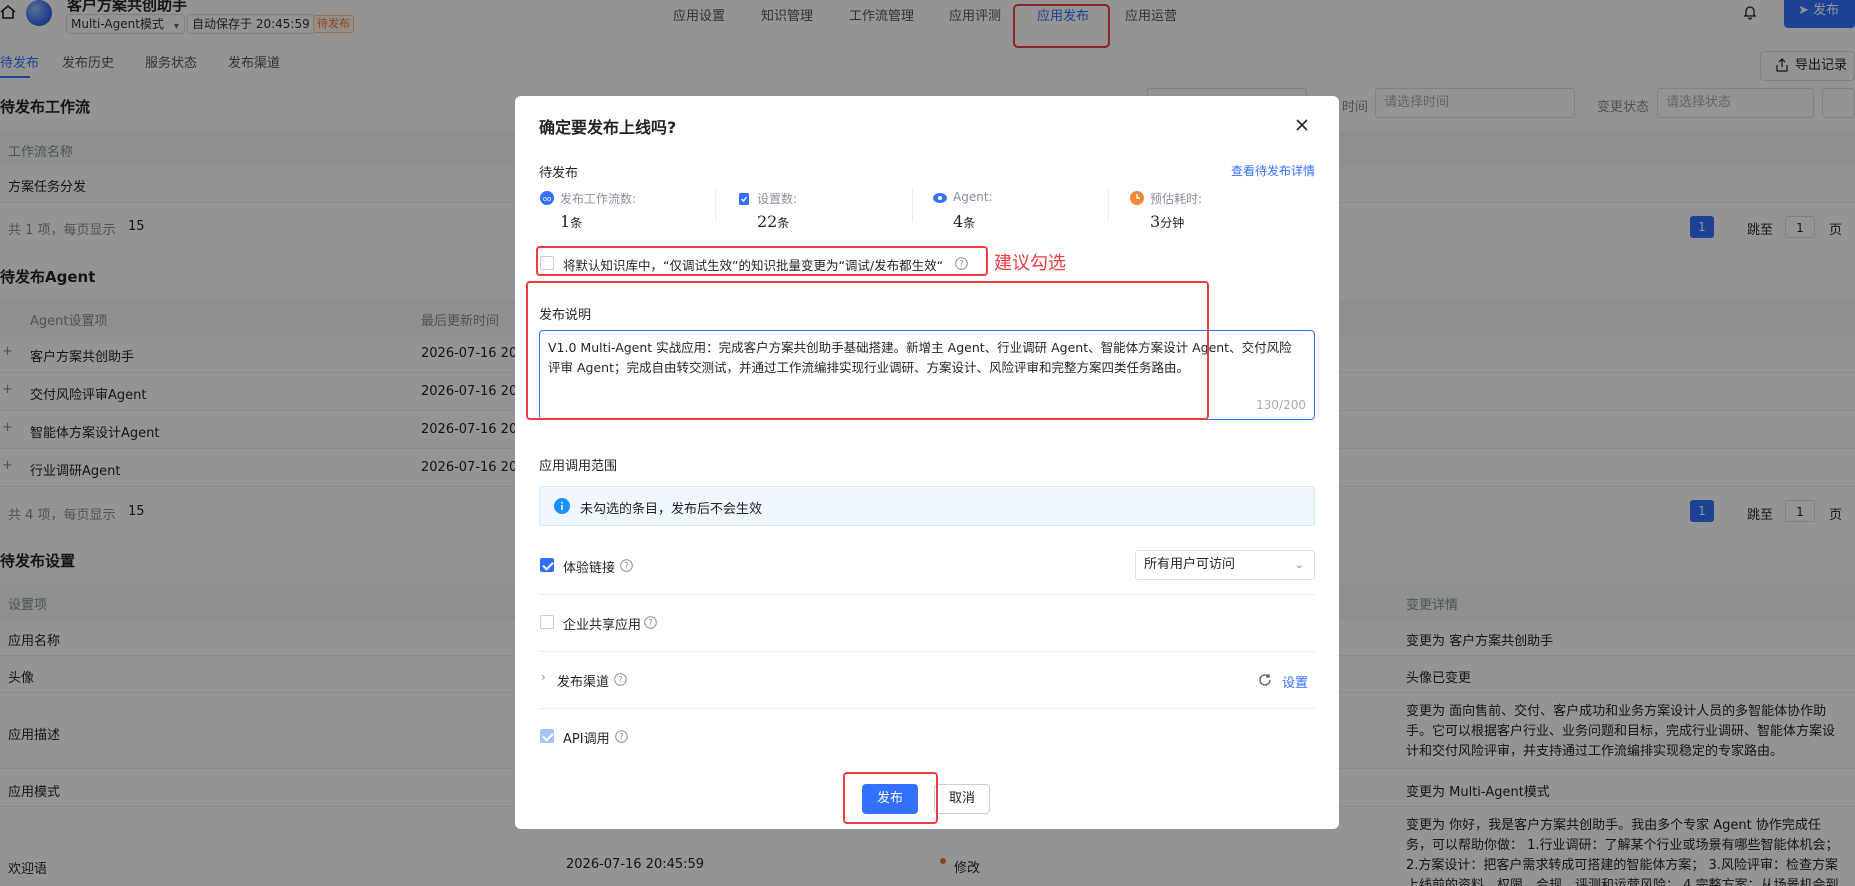  I want to click on stat-number: 3, so click(1155, 221).